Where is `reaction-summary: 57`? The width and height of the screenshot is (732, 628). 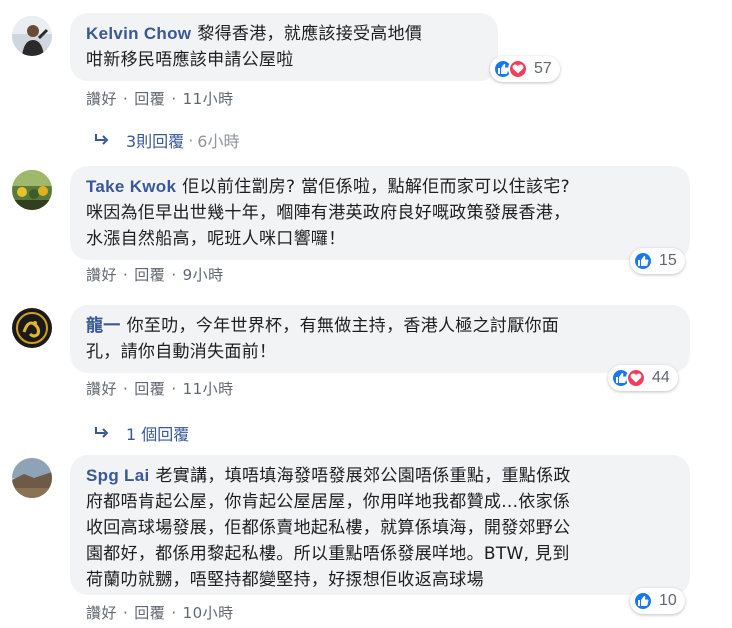 reaction-summary: 57 is located at coordinates (525, 69).